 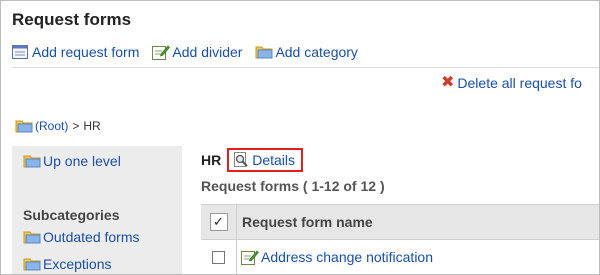 I want to click on sidebar-item-label: Outdated forms, so click(x=91, y=237).